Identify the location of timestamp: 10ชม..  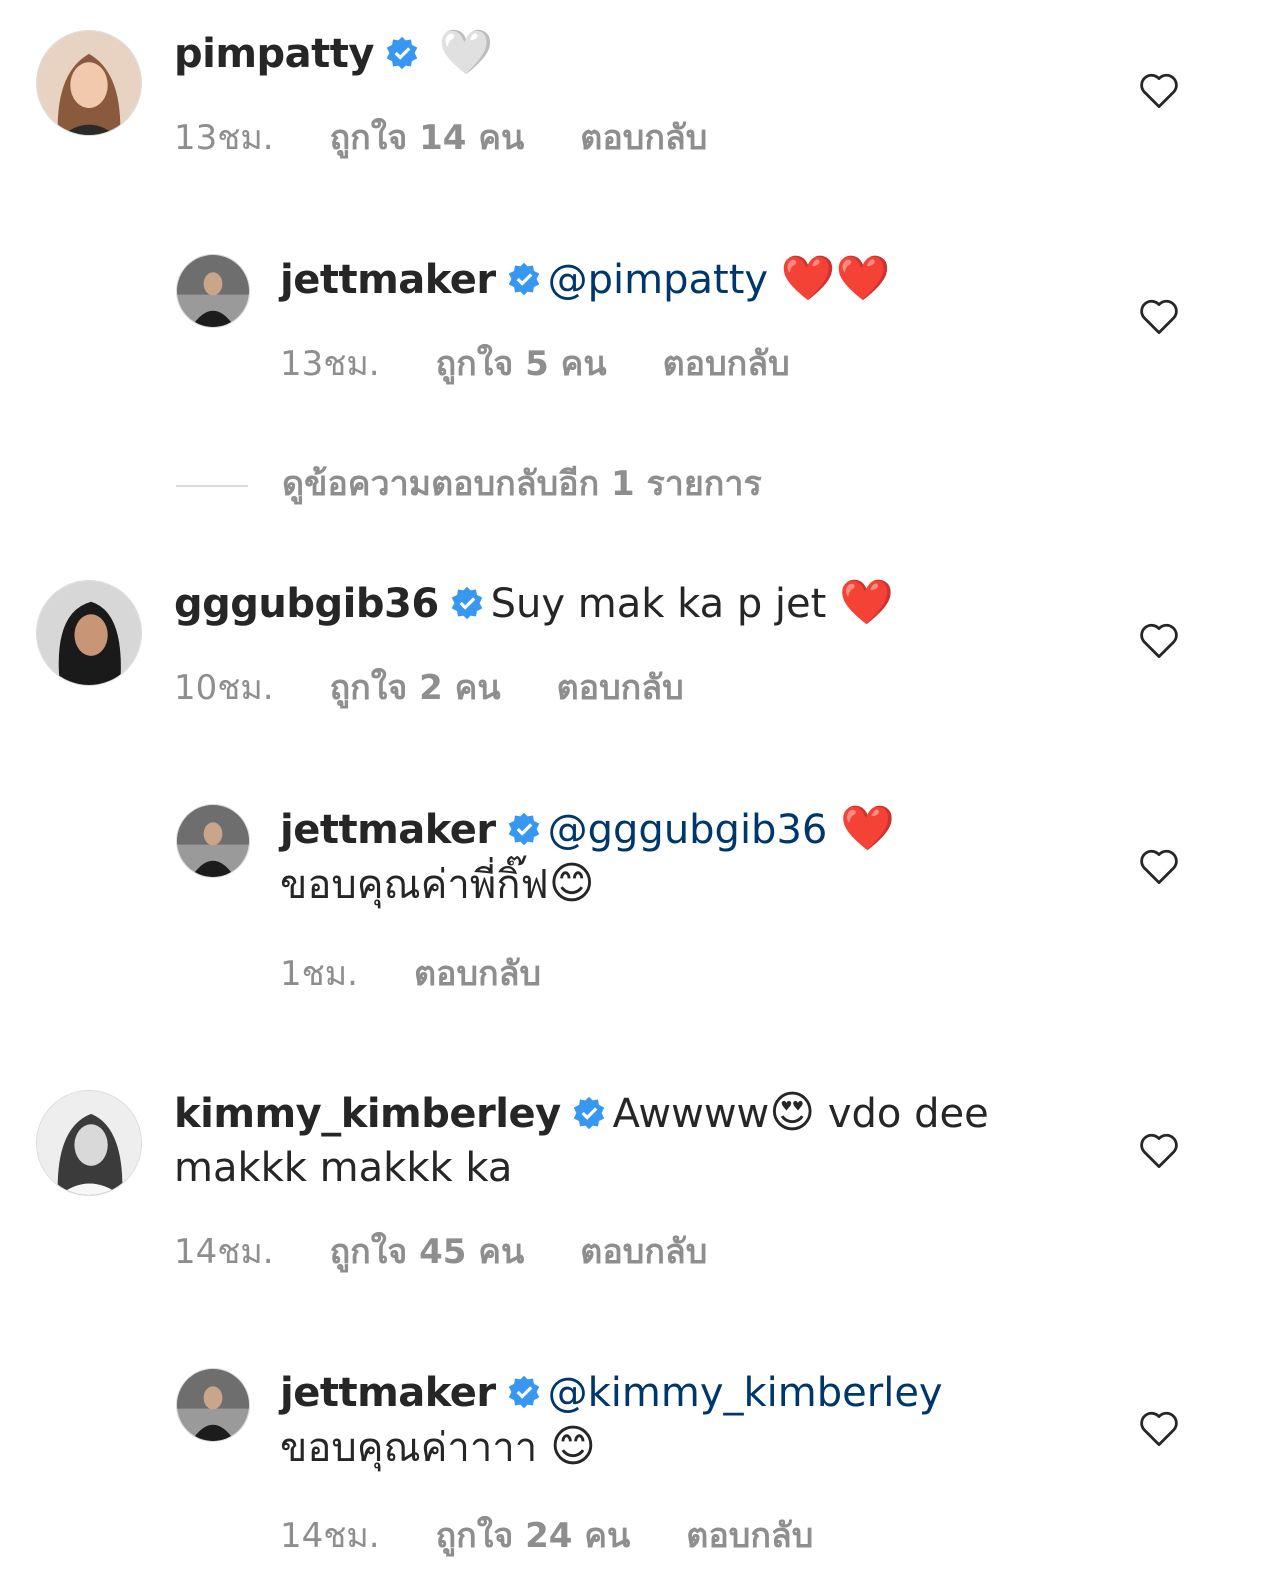
(224, 688).